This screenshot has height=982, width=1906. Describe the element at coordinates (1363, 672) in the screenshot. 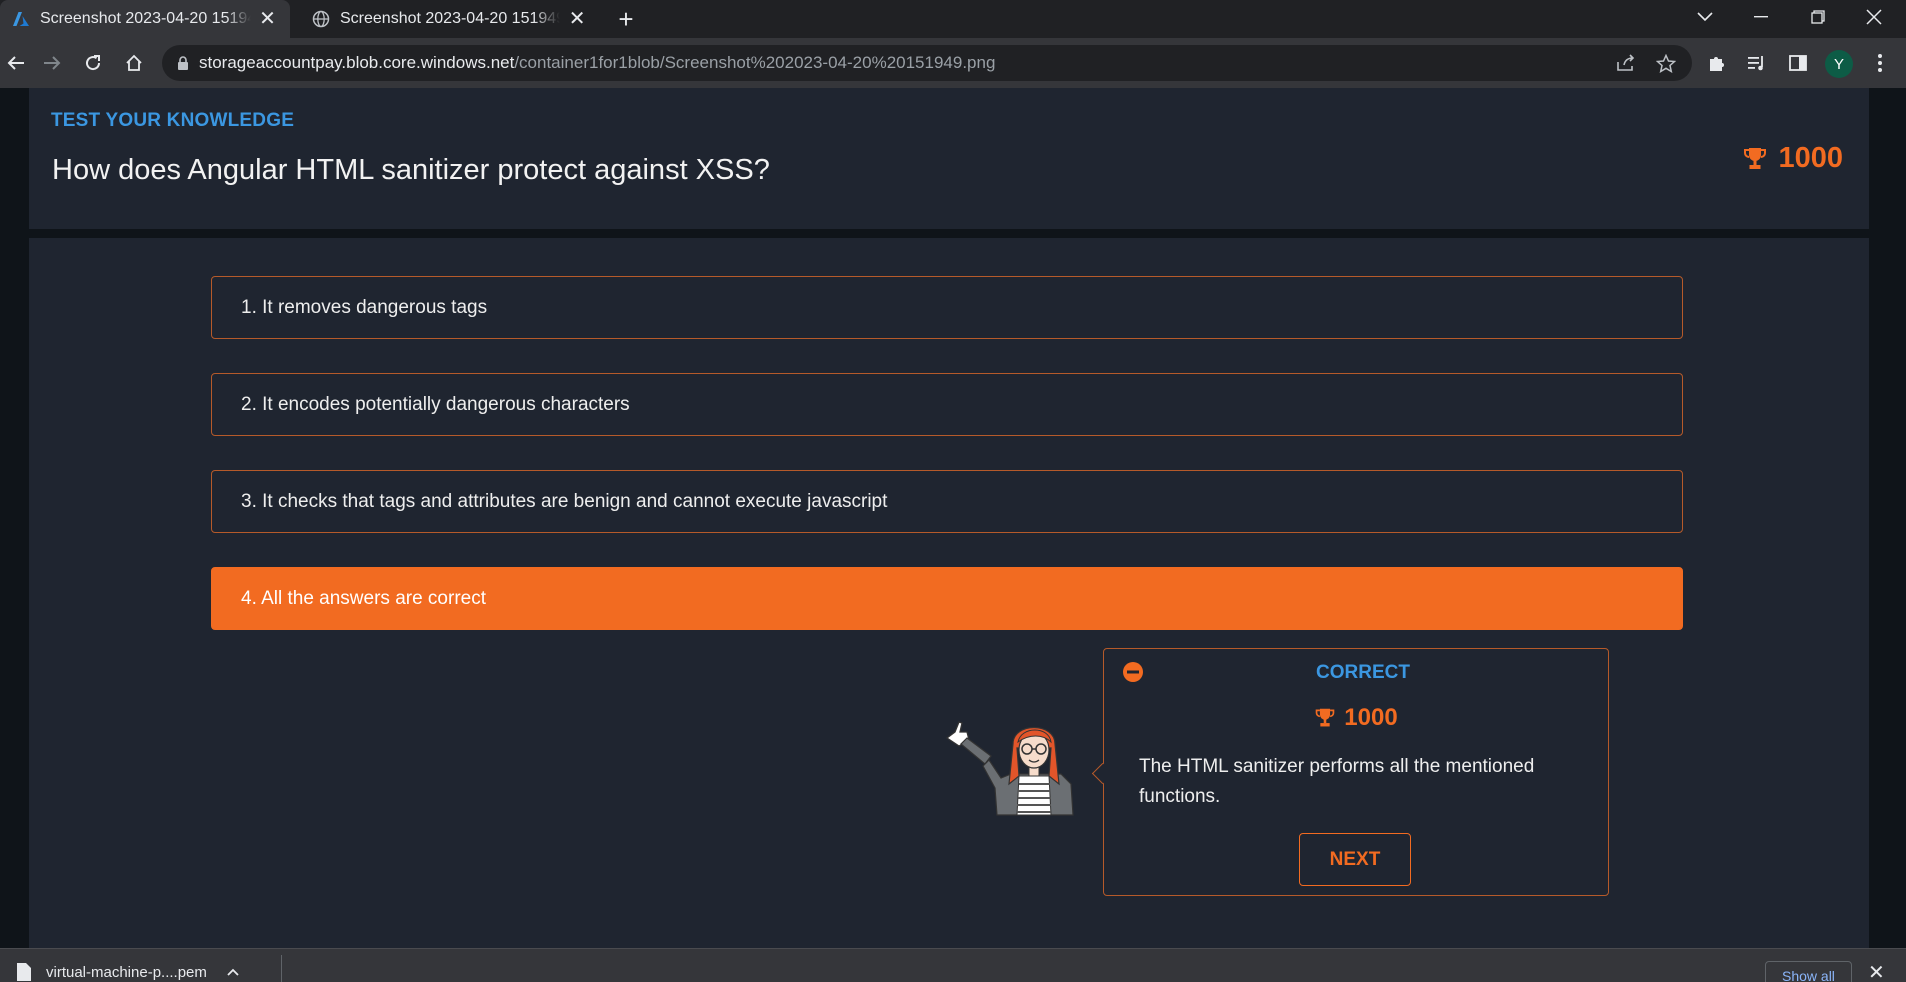

I see `feedback-status: CORRECT` at that location.